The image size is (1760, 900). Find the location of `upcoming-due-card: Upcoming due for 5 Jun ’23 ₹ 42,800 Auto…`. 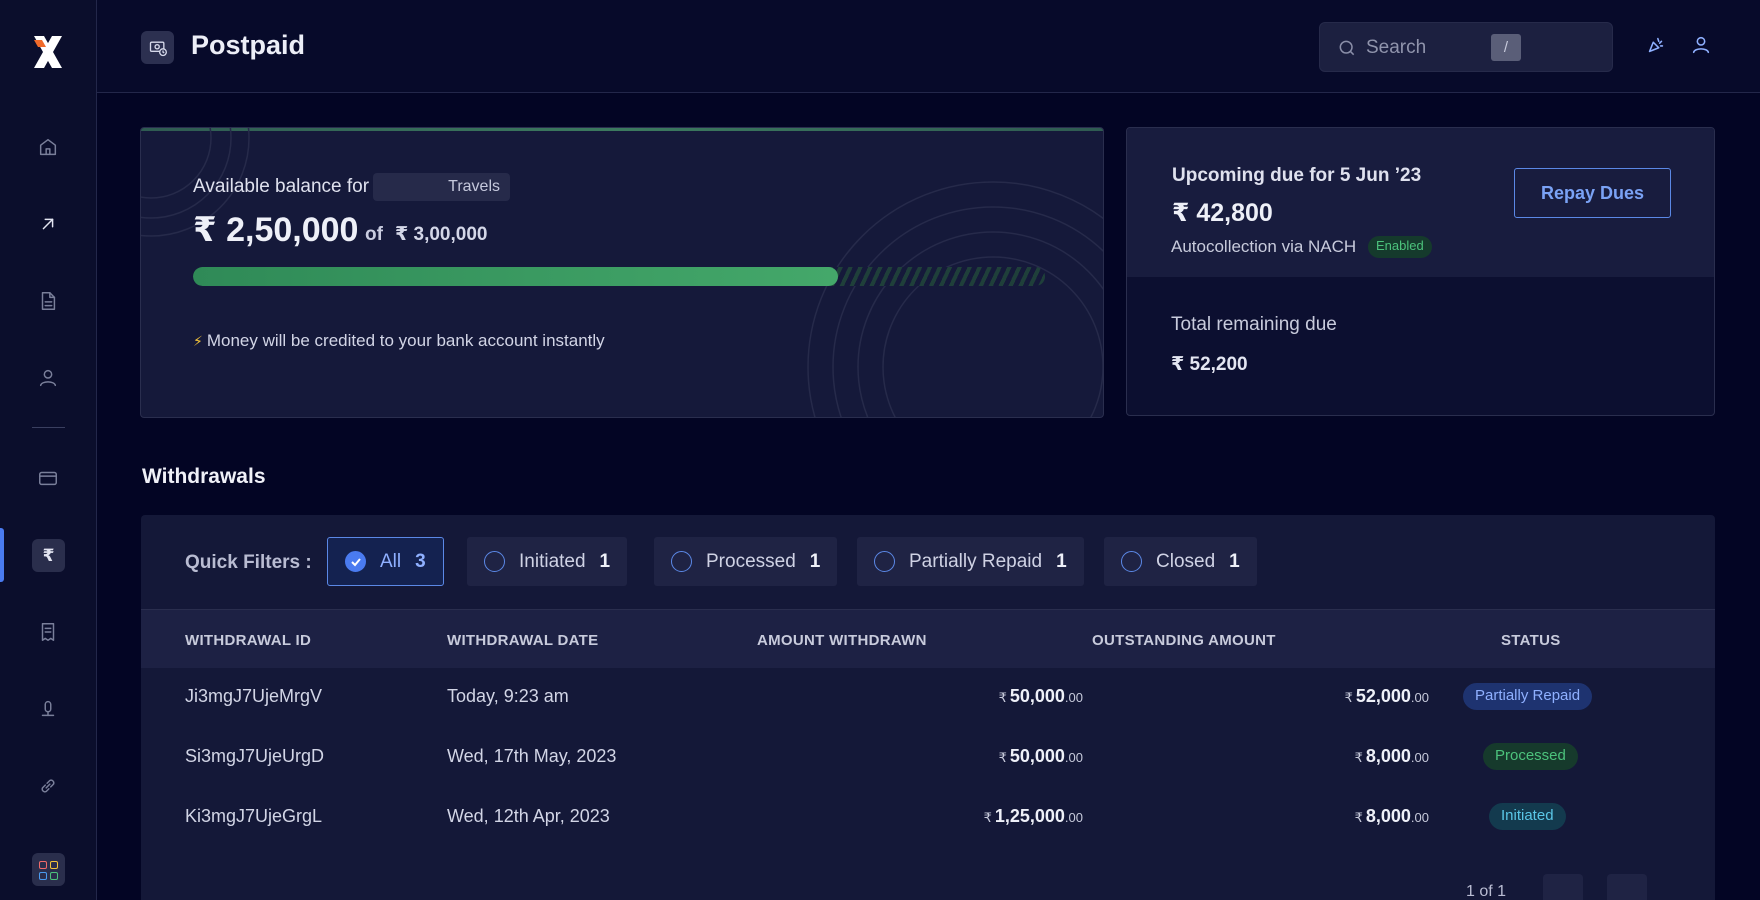

upcoming-due-card: Upcoming due for 5 Jun ’23 ₹ 42,800 Auto… is located at coordinates (1420, 271).